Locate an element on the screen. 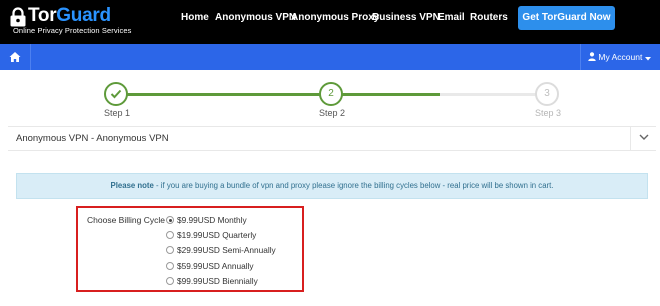 The width and height of the screenshot is (660, 306). step-2-indicator: 2 is located at coordinates (331, 94).